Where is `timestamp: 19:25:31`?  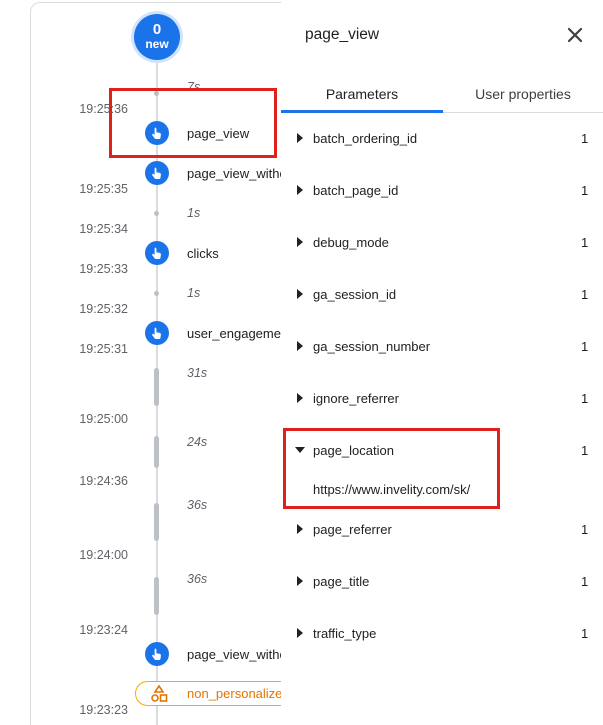 timestamp: 19:25:31 is located at coordinates (103, 349).